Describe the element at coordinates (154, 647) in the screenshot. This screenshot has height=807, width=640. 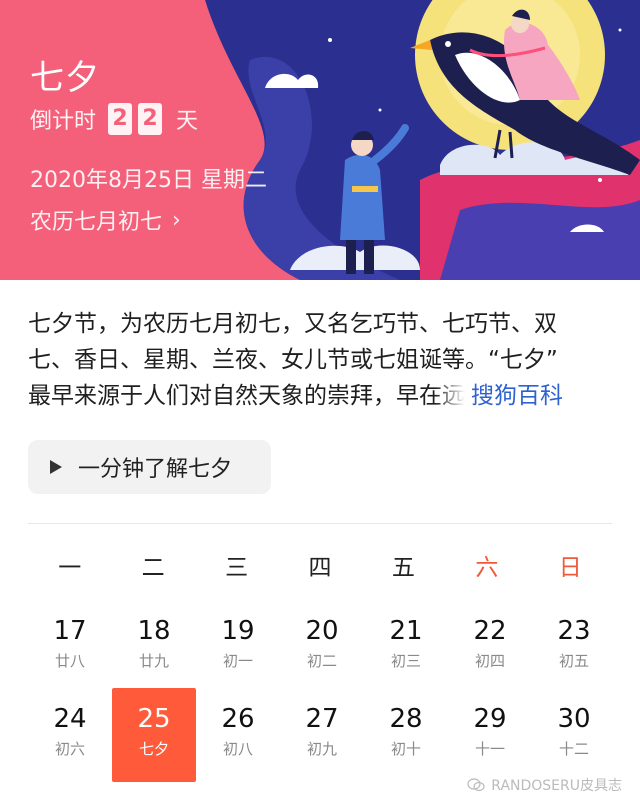
I see `calendar-day: 18 廿九` at that location.